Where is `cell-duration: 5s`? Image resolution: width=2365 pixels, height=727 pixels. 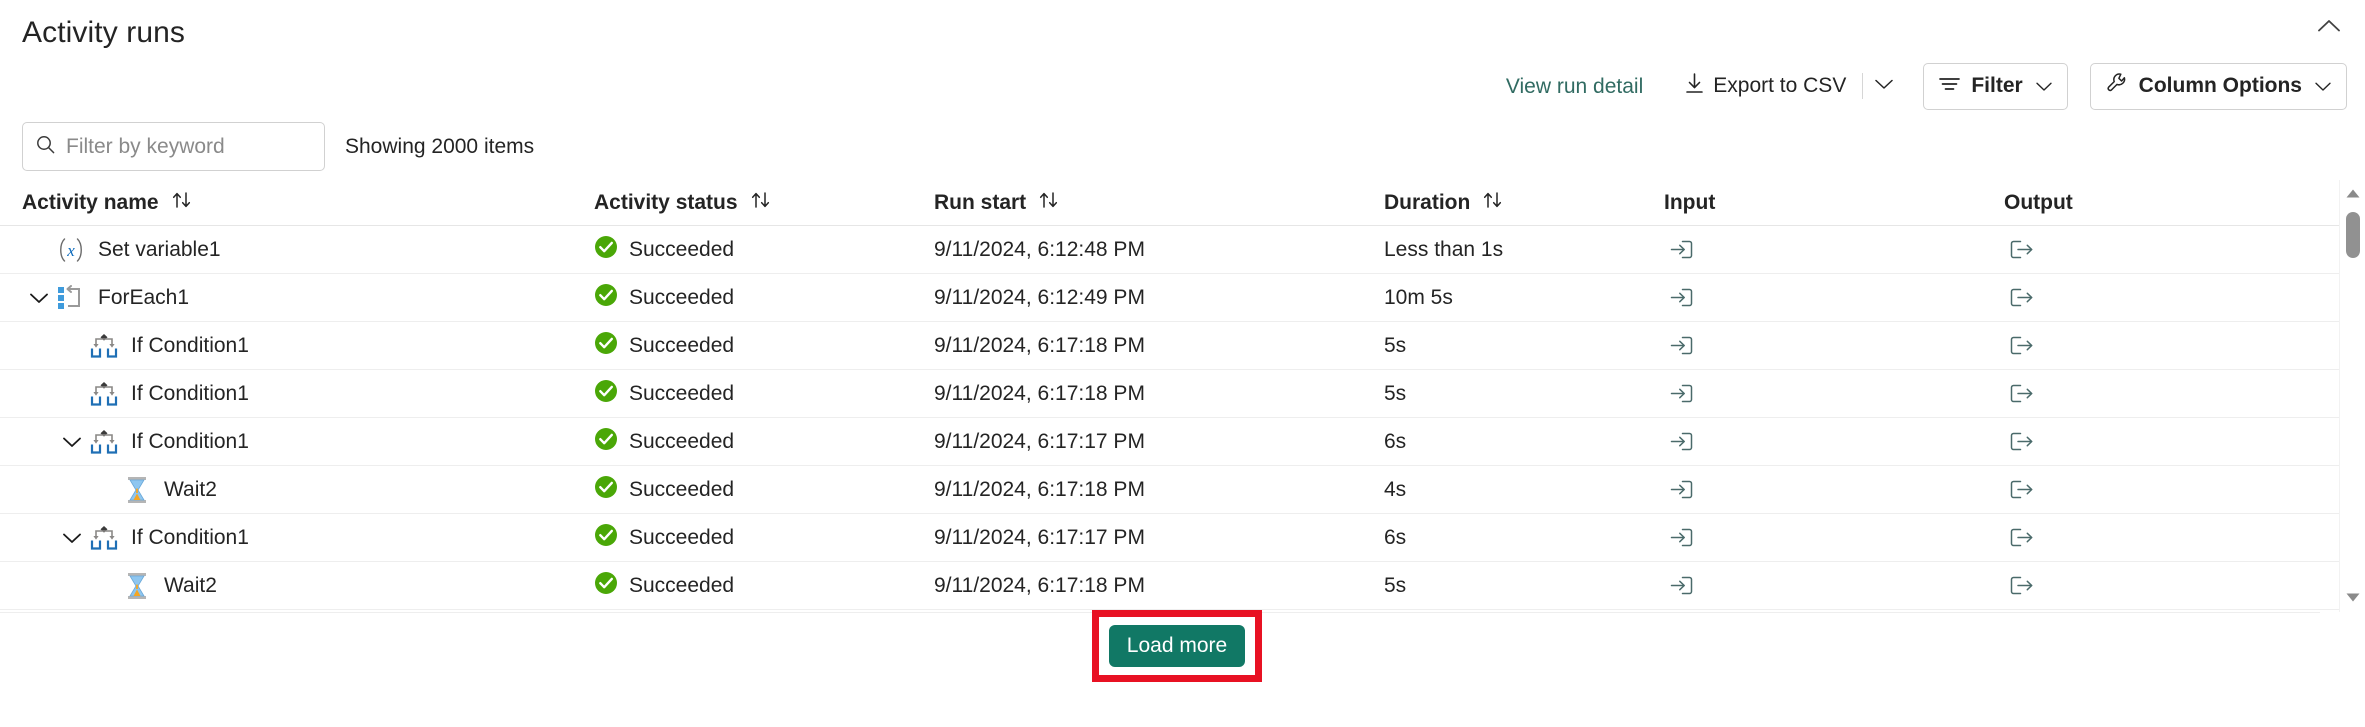 cell-duration: 5s is located at coordinates (1395, 393).